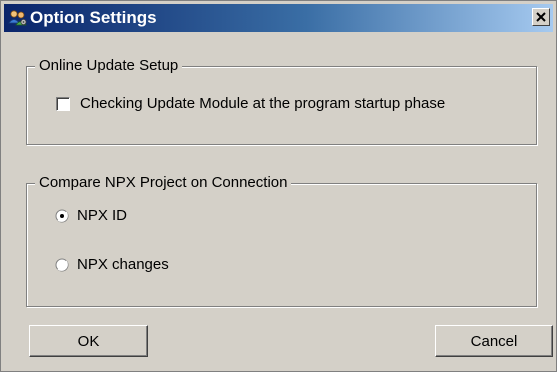 Image resolution: width=559 pixels, height=374 pixels. I want to click on update-module-checkbox, so click(63, 103).